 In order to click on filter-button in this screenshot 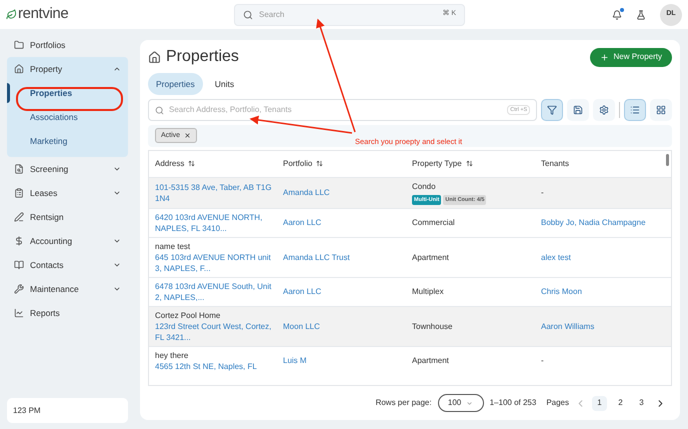, I will do `click(552, 110)`.